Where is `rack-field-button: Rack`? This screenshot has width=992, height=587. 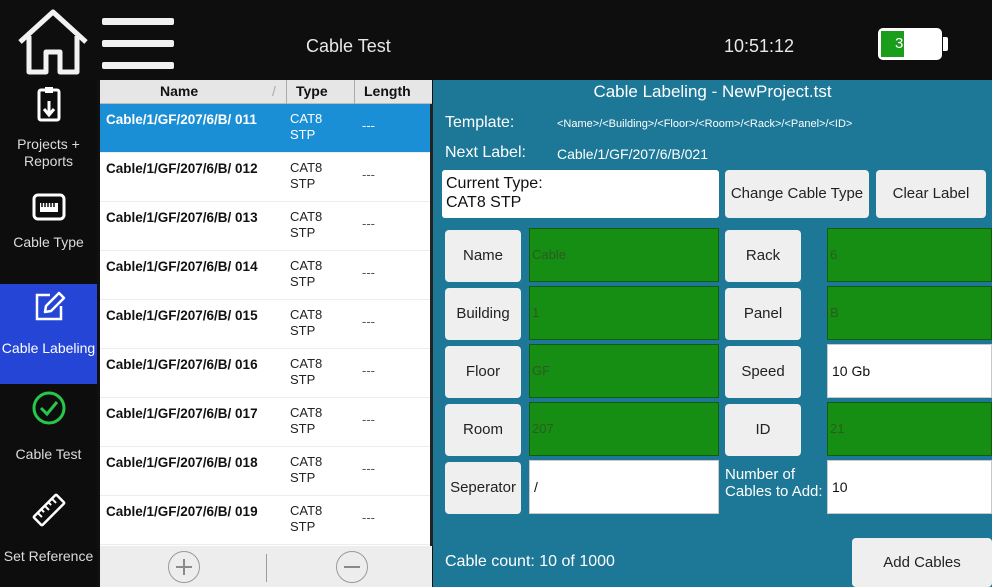 rack-field-button: Rack is located at coordinates (763, 256).